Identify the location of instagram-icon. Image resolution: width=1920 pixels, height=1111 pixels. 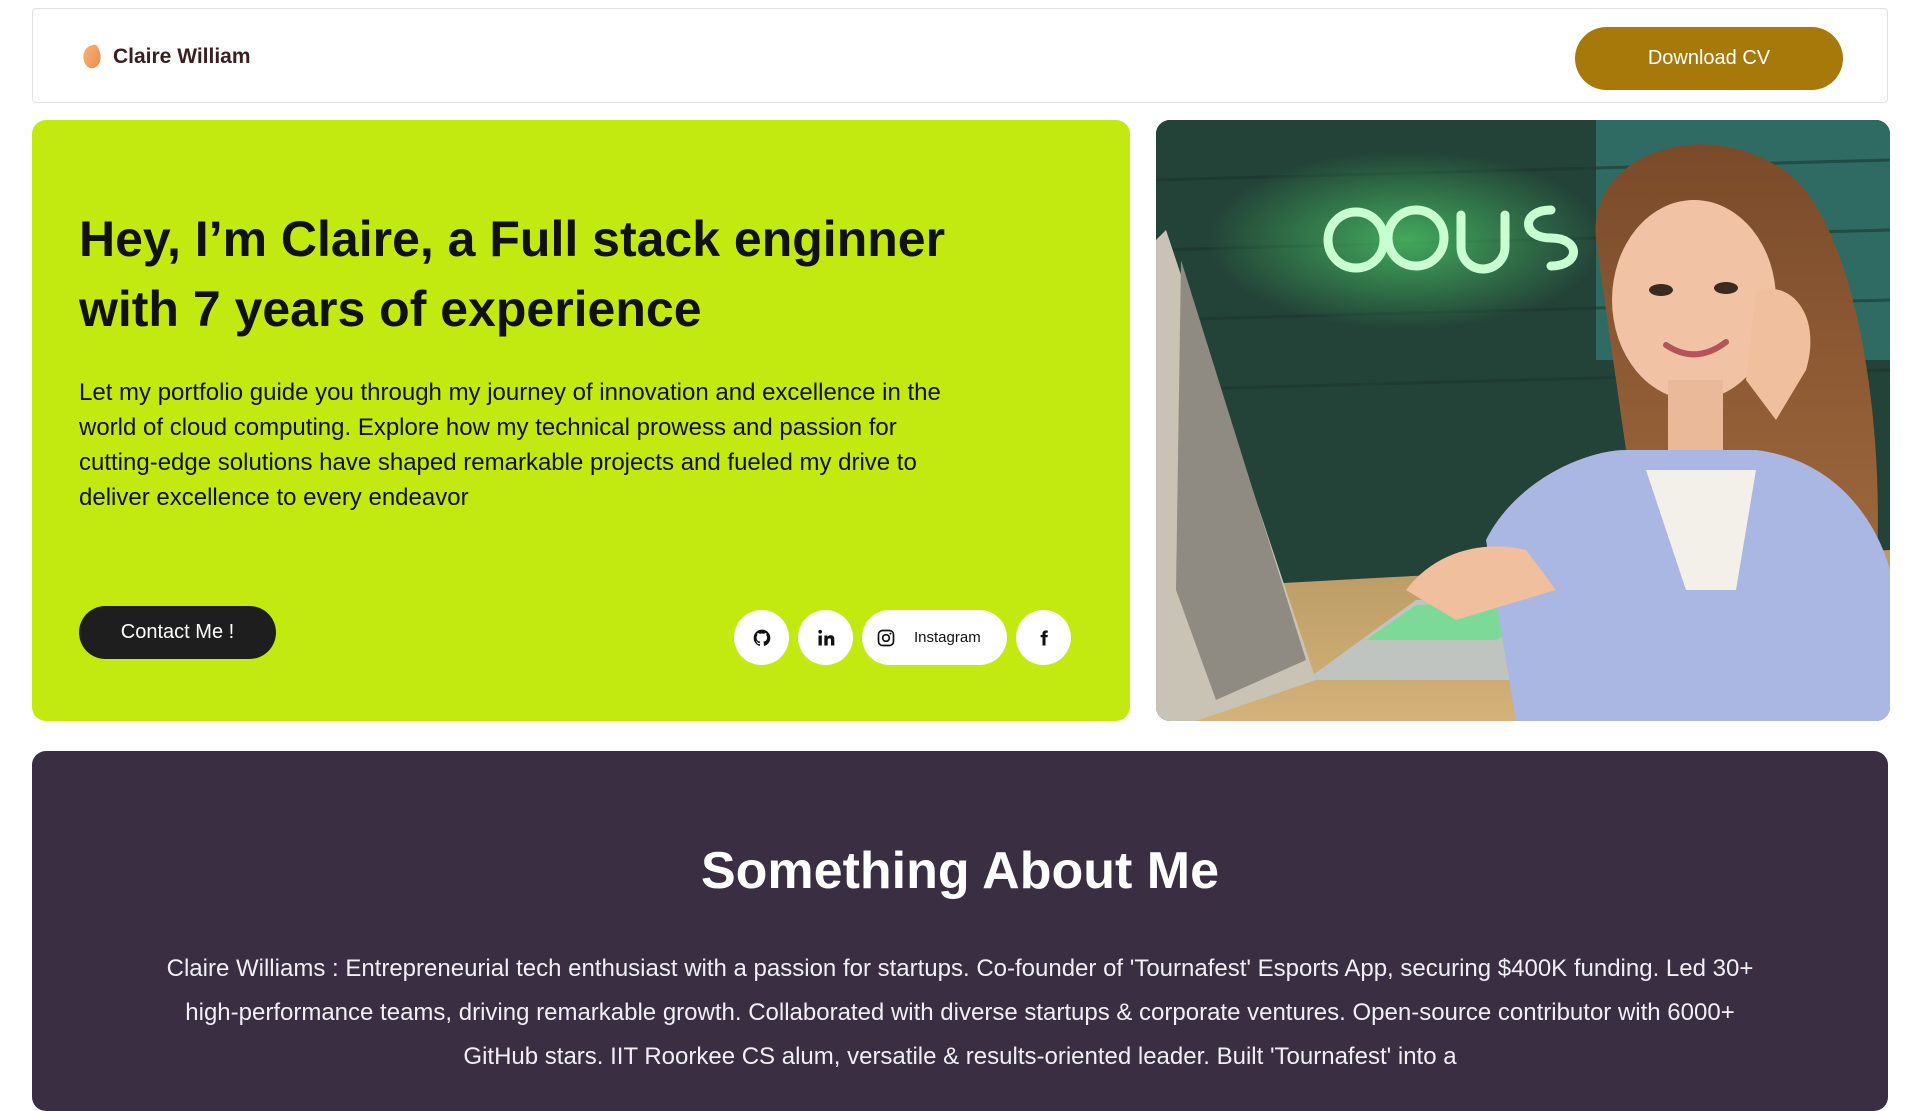
(886, 638).